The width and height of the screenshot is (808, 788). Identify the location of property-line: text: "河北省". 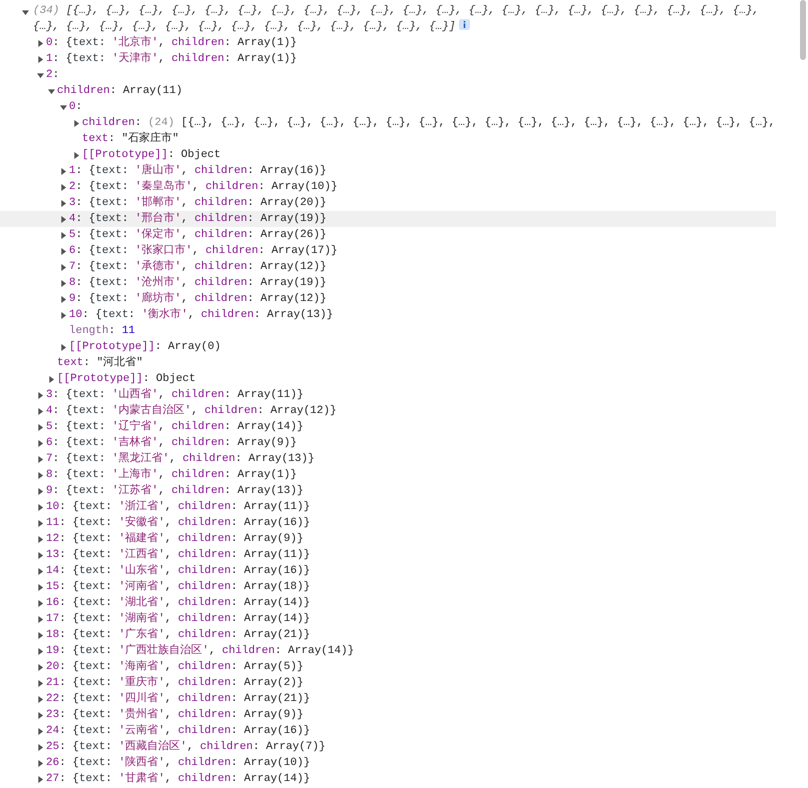
(100, 363).